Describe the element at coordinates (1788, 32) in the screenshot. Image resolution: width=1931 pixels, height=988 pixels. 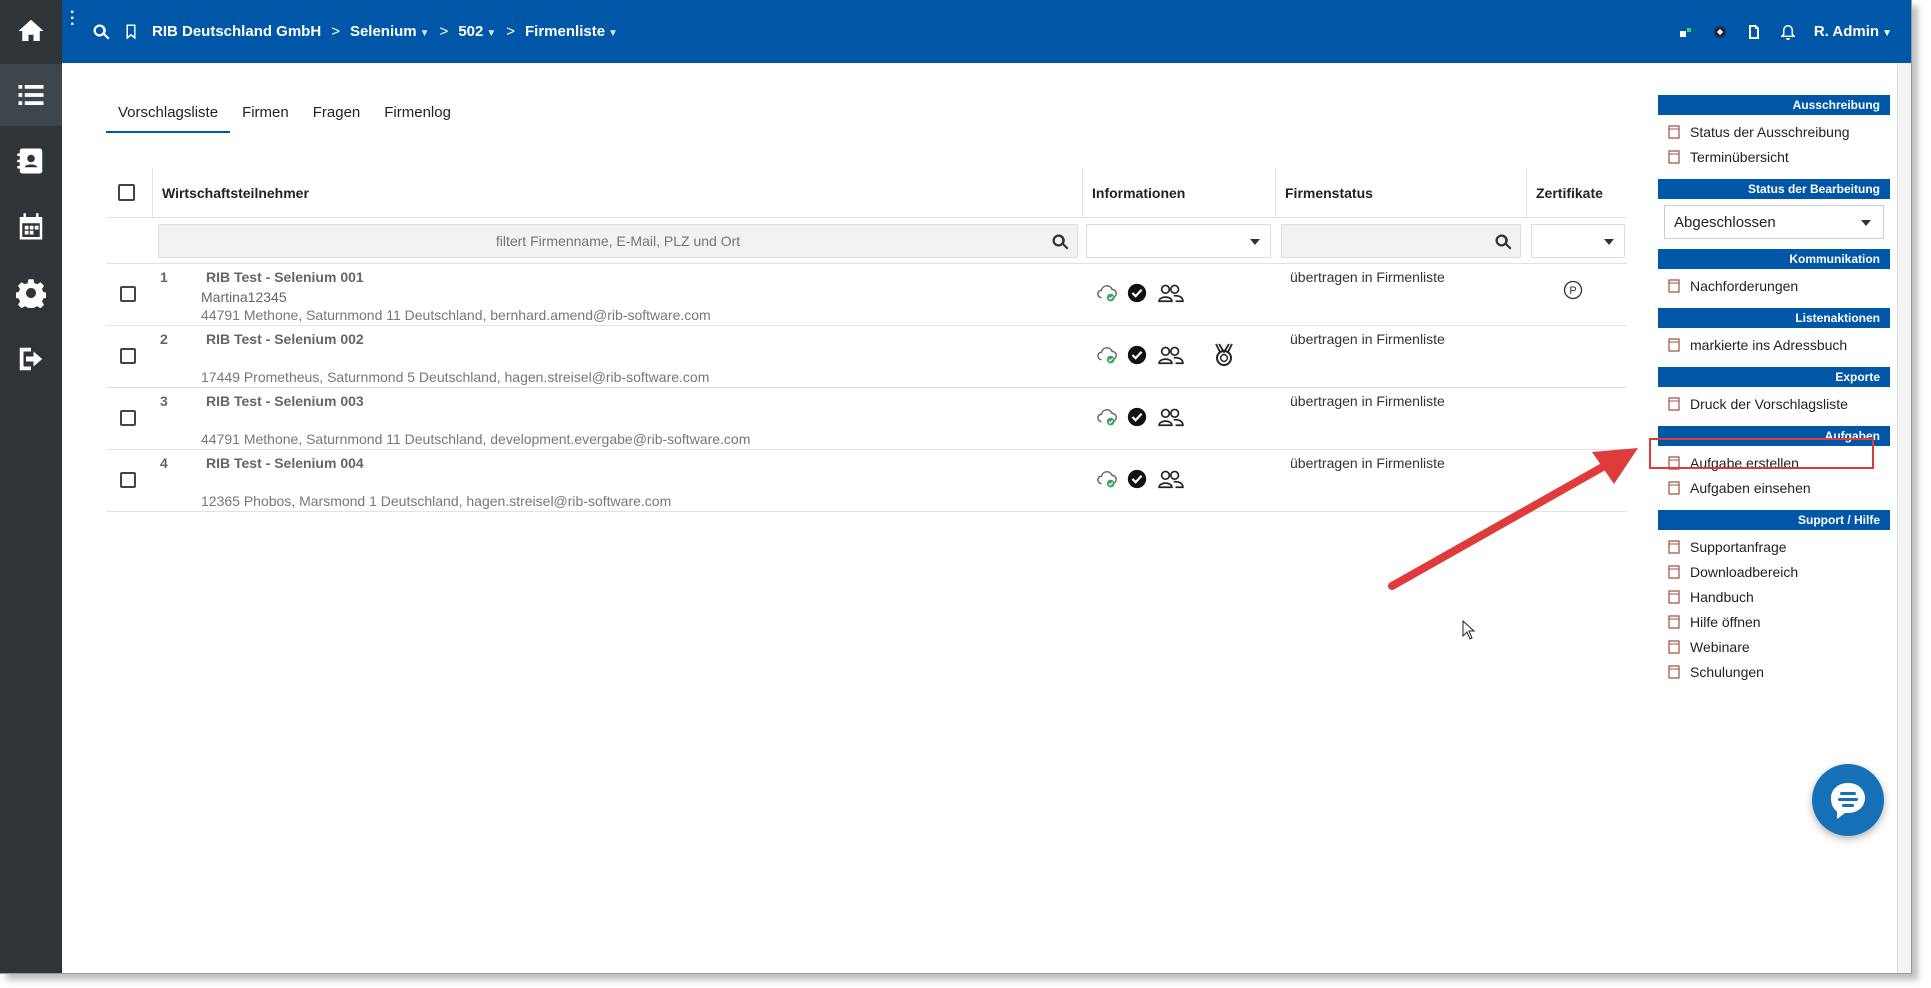
I see `bell-icon` at that location.